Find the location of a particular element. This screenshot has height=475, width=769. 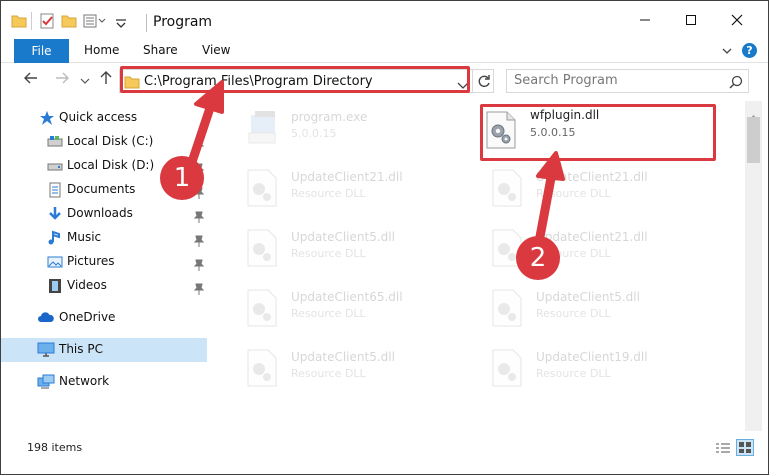

documents-icon is located at coordinates (55, 190).